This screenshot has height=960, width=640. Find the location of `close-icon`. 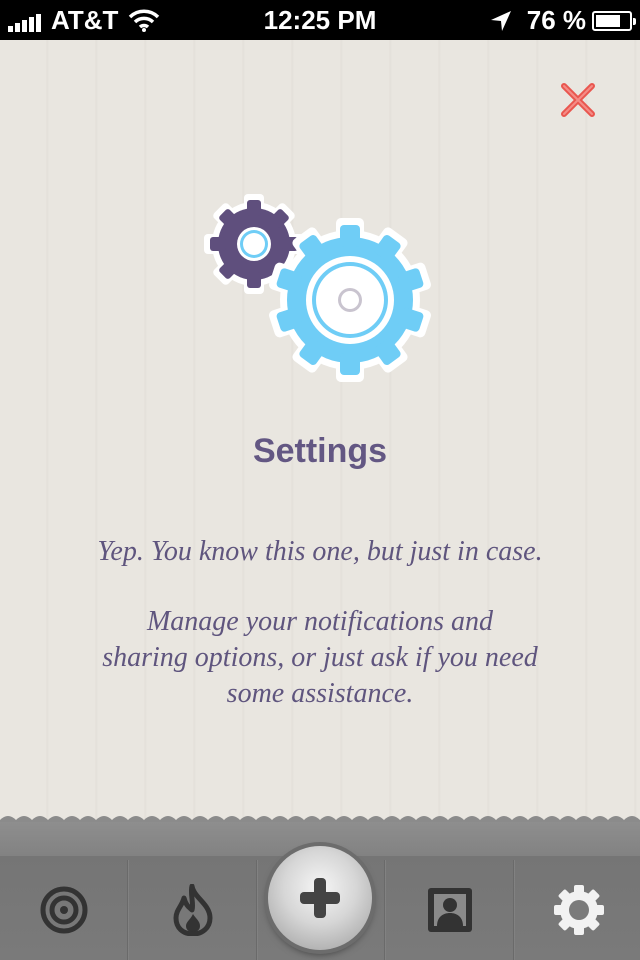

close-icon is located at coordinates (578, 100).